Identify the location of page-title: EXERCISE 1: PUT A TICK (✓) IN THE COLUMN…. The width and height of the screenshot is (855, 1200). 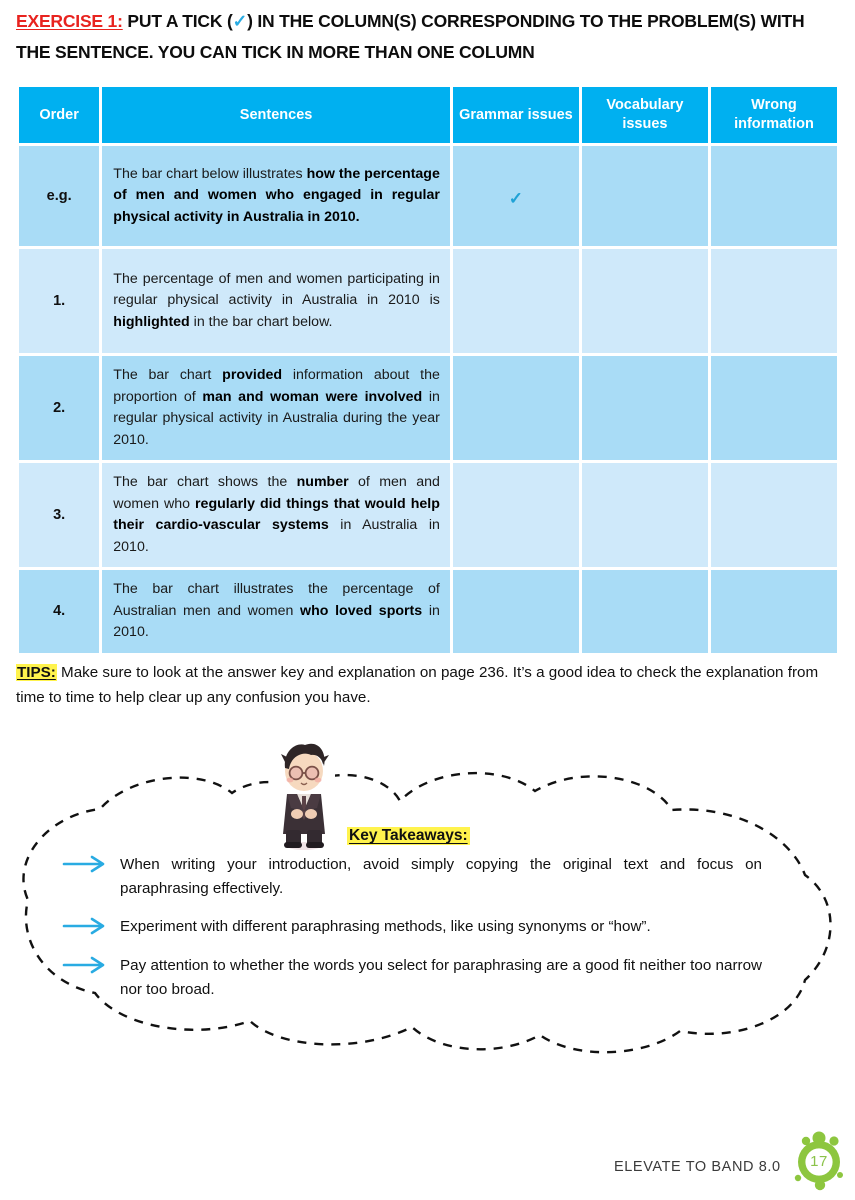
(426, 37).